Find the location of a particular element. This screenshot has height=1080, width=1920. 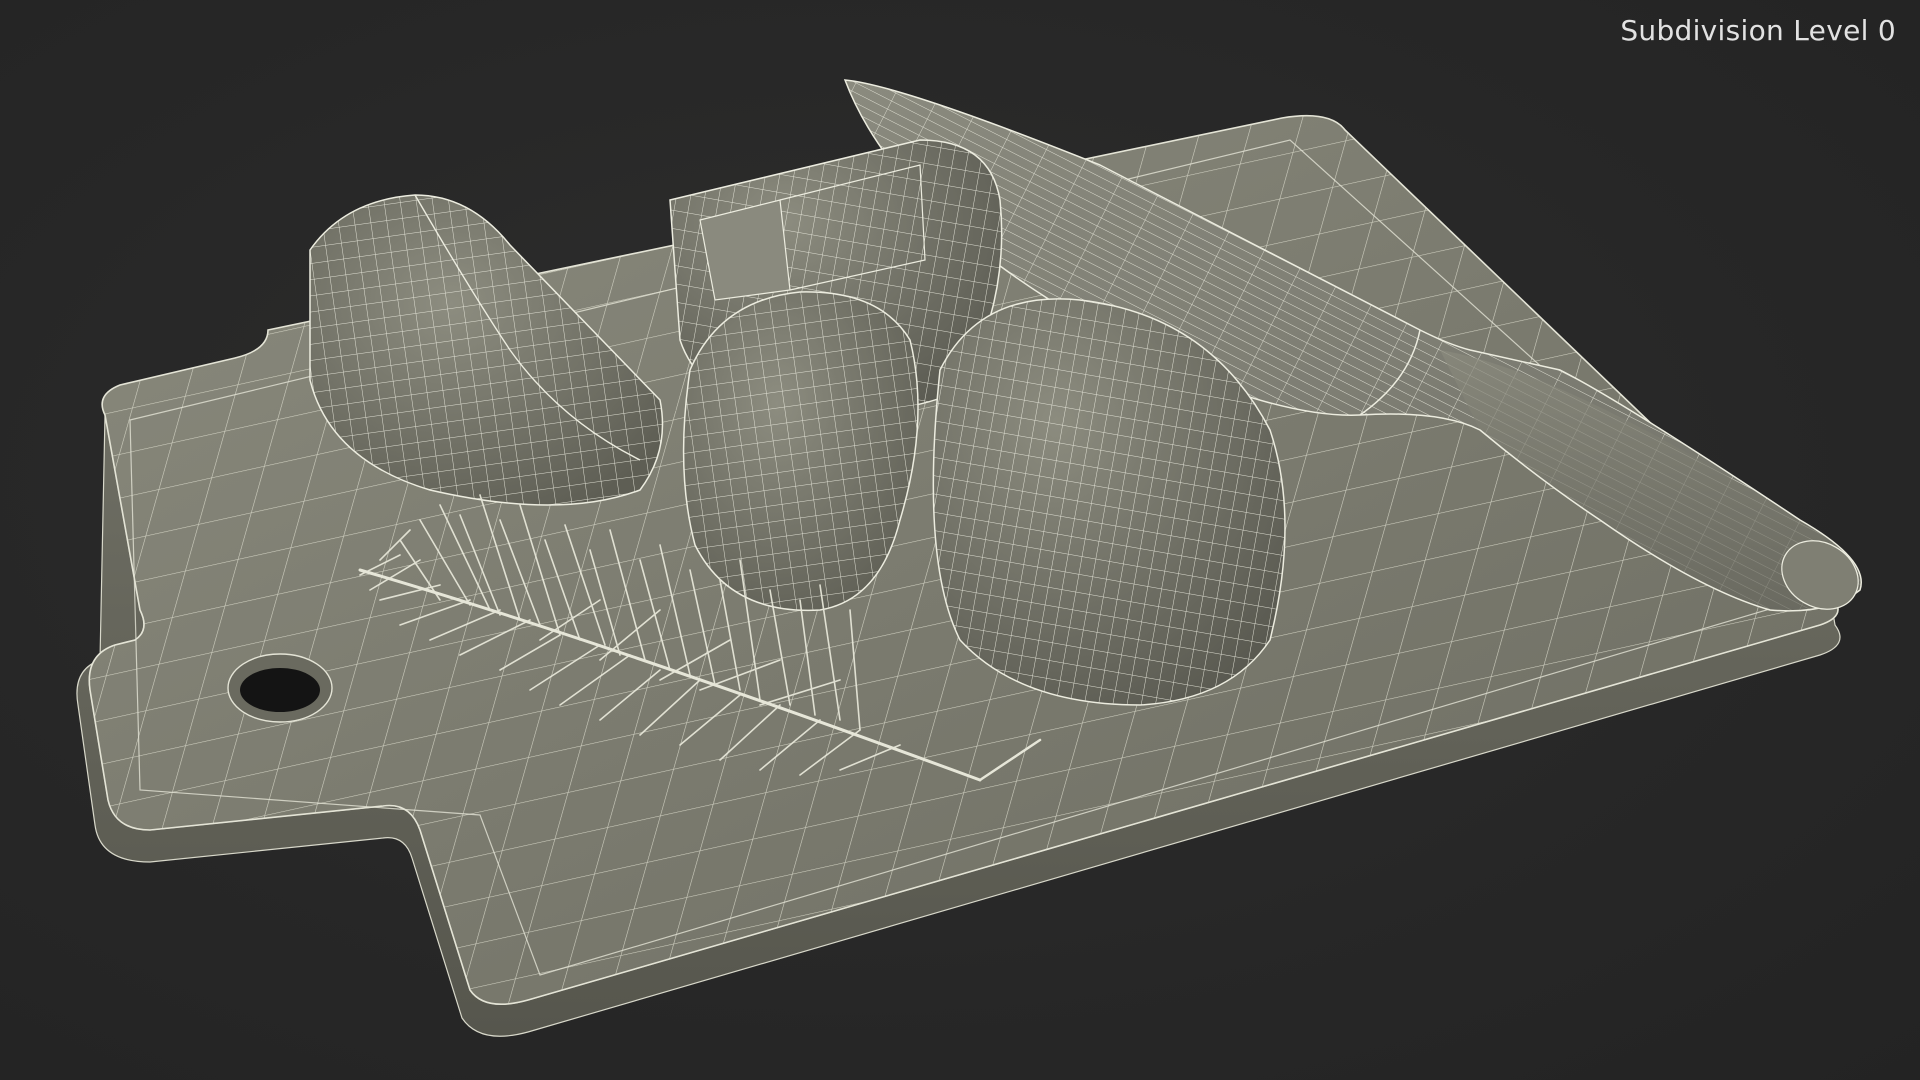

subdivision-level-label: Subdivision Level 0 is located at coordinates (1758, 30).